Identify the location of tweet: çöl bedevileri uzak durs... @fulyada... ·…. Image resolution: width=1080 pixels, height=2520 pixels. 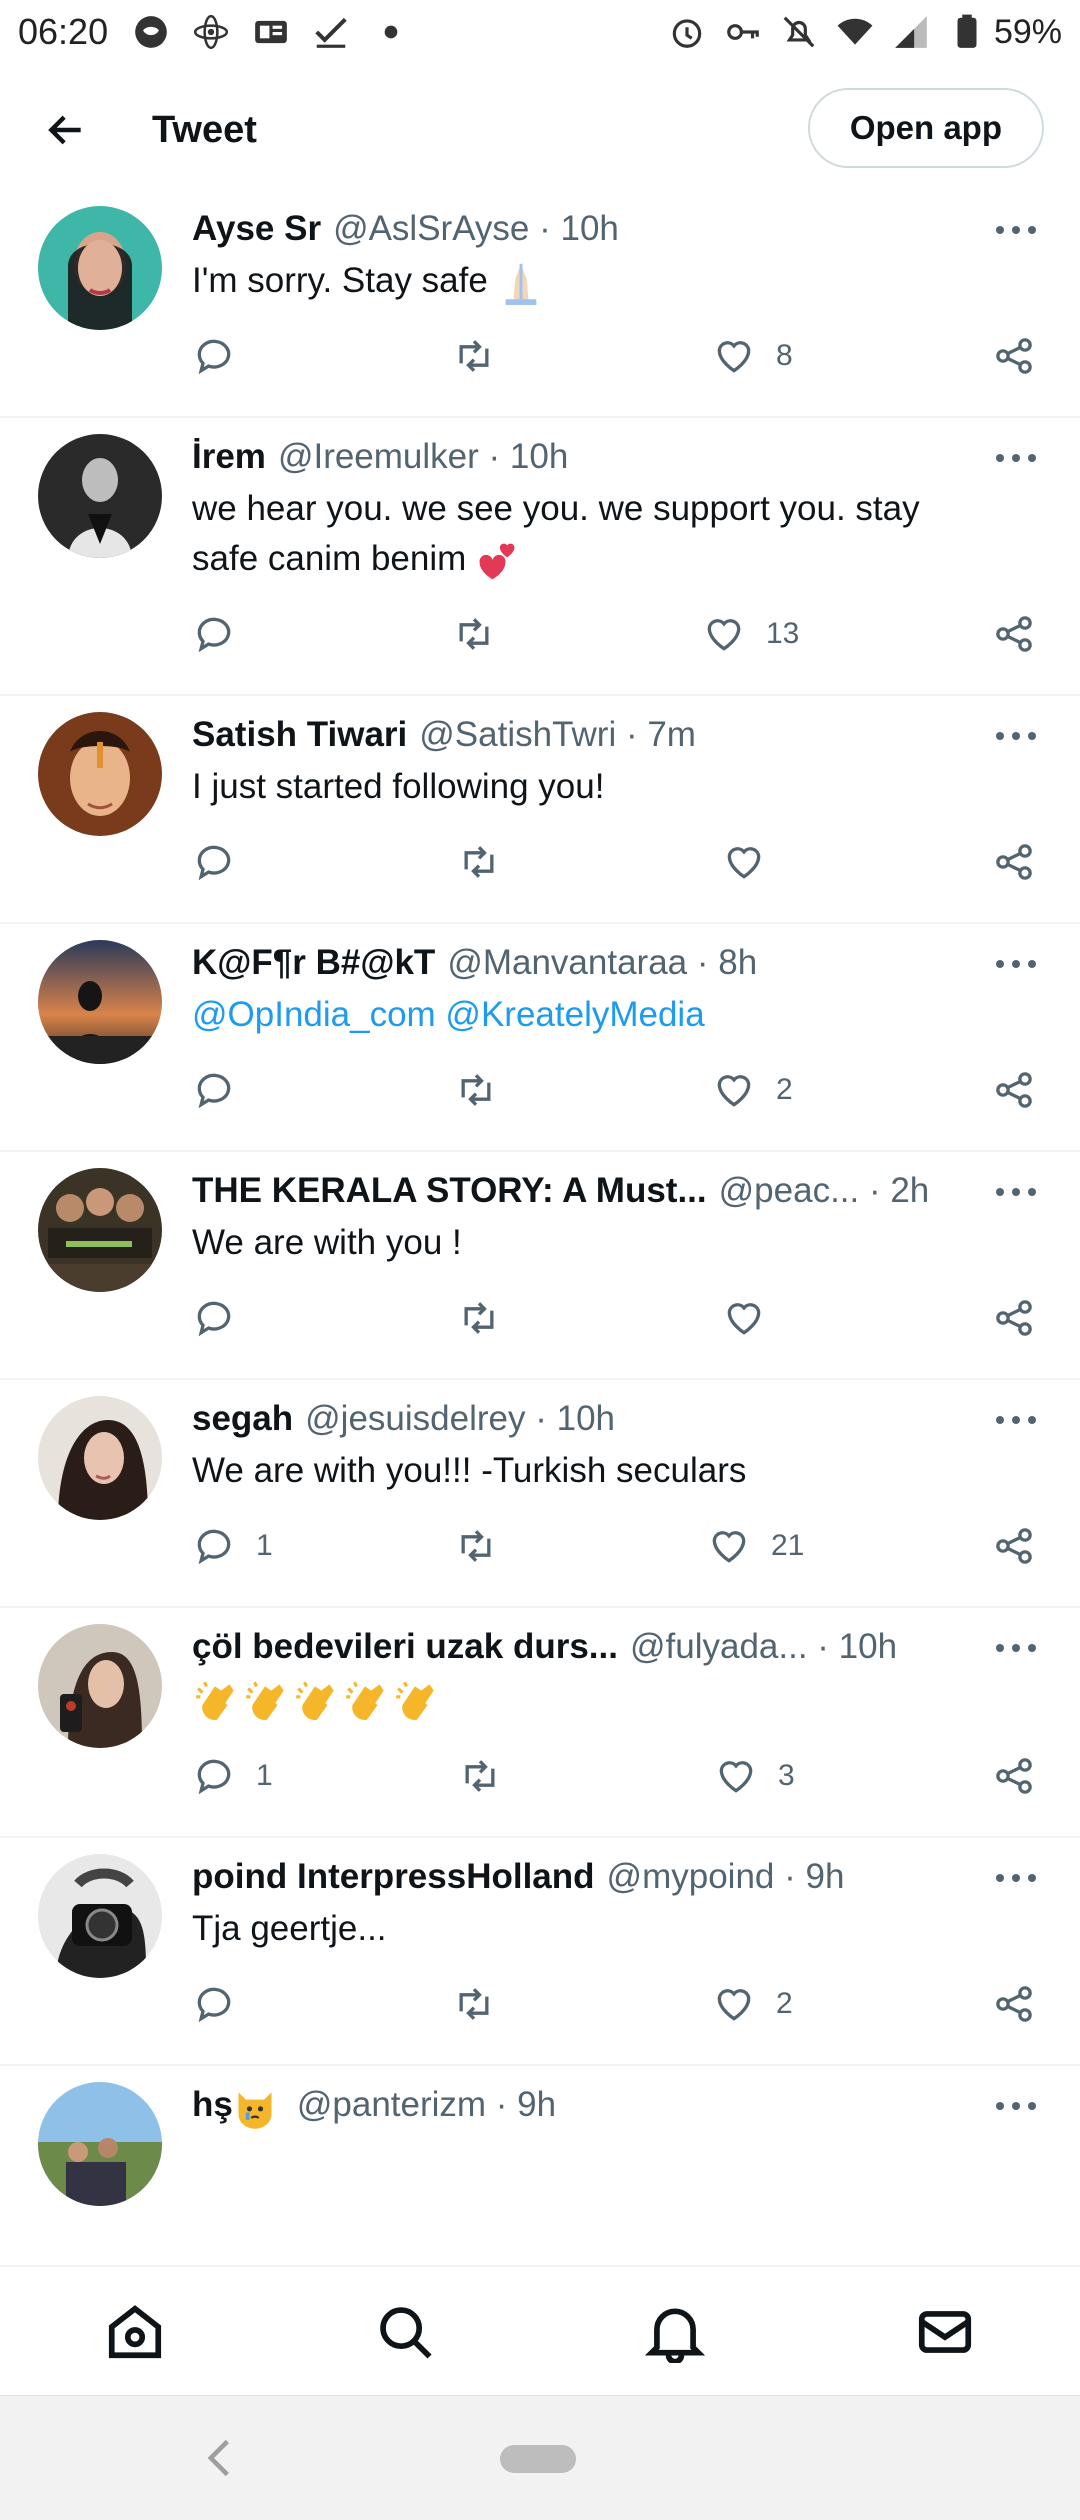
(540, 1723).